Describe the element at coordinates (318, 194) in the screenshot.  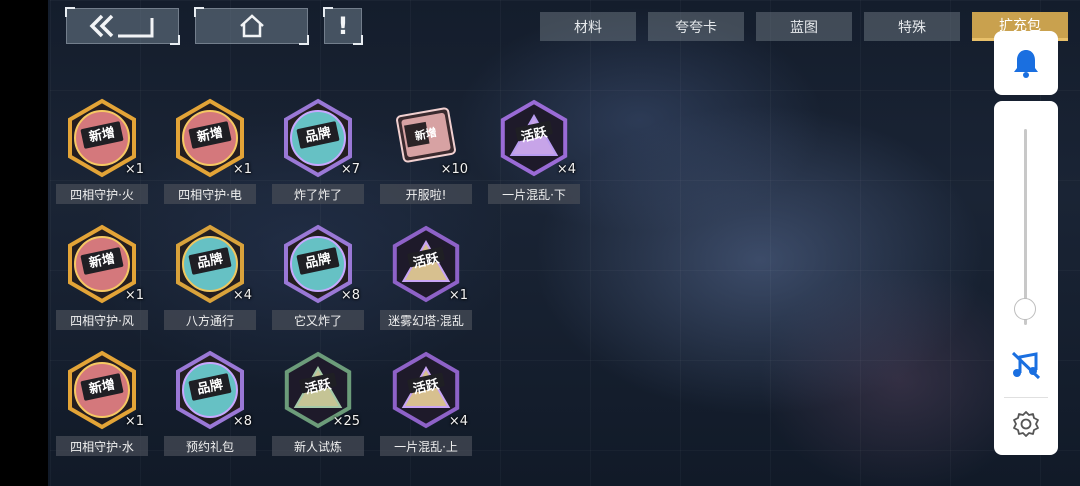
I see `item-name: 炸了炸了` at that location.